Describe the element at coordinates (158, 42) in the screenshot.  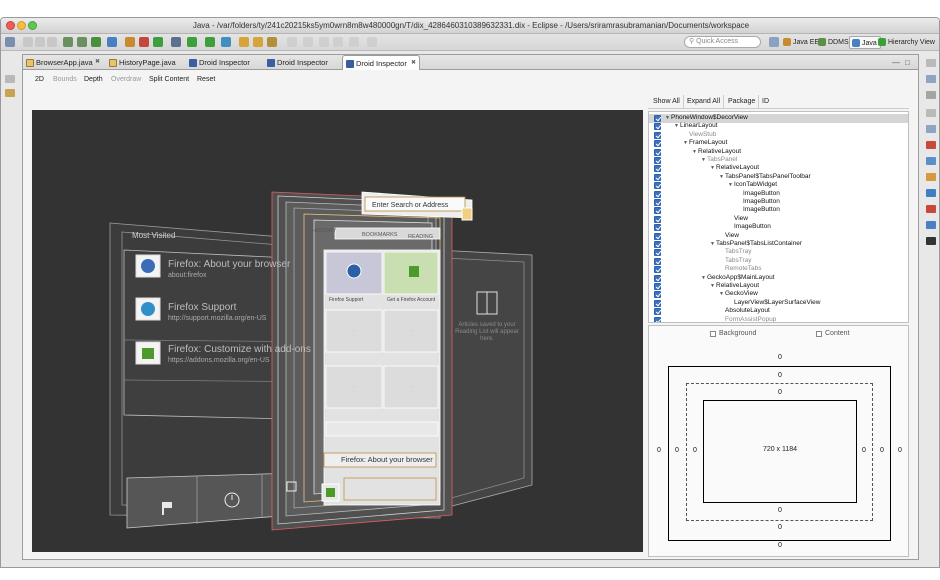
I see `new-class-icon` at that location.